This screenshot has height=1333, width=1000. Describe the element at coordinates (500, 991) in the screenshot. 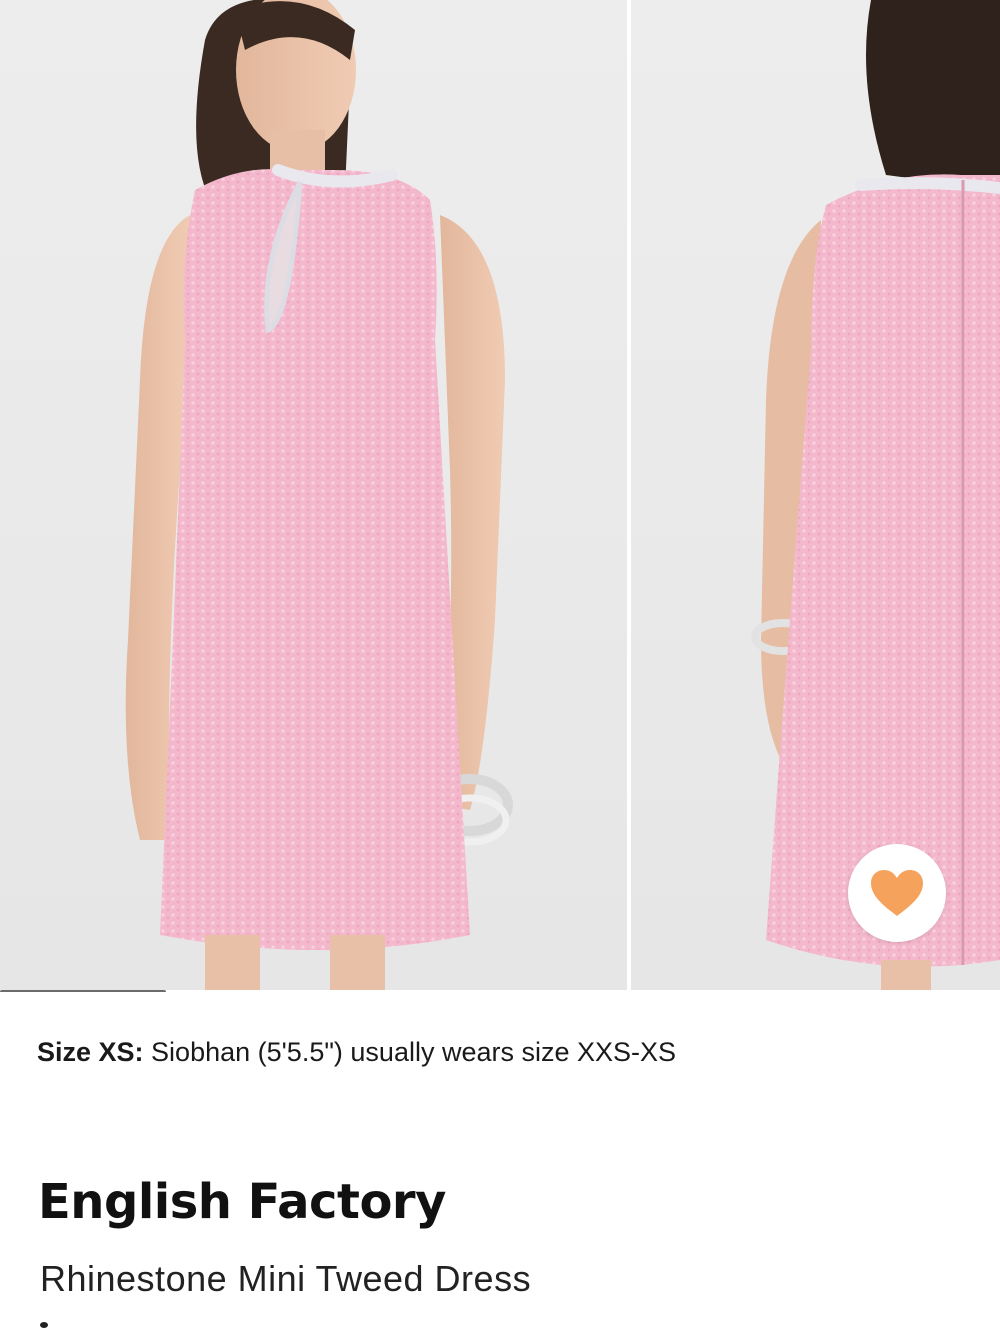

I see `gallery-scroll-indicator` at that location.